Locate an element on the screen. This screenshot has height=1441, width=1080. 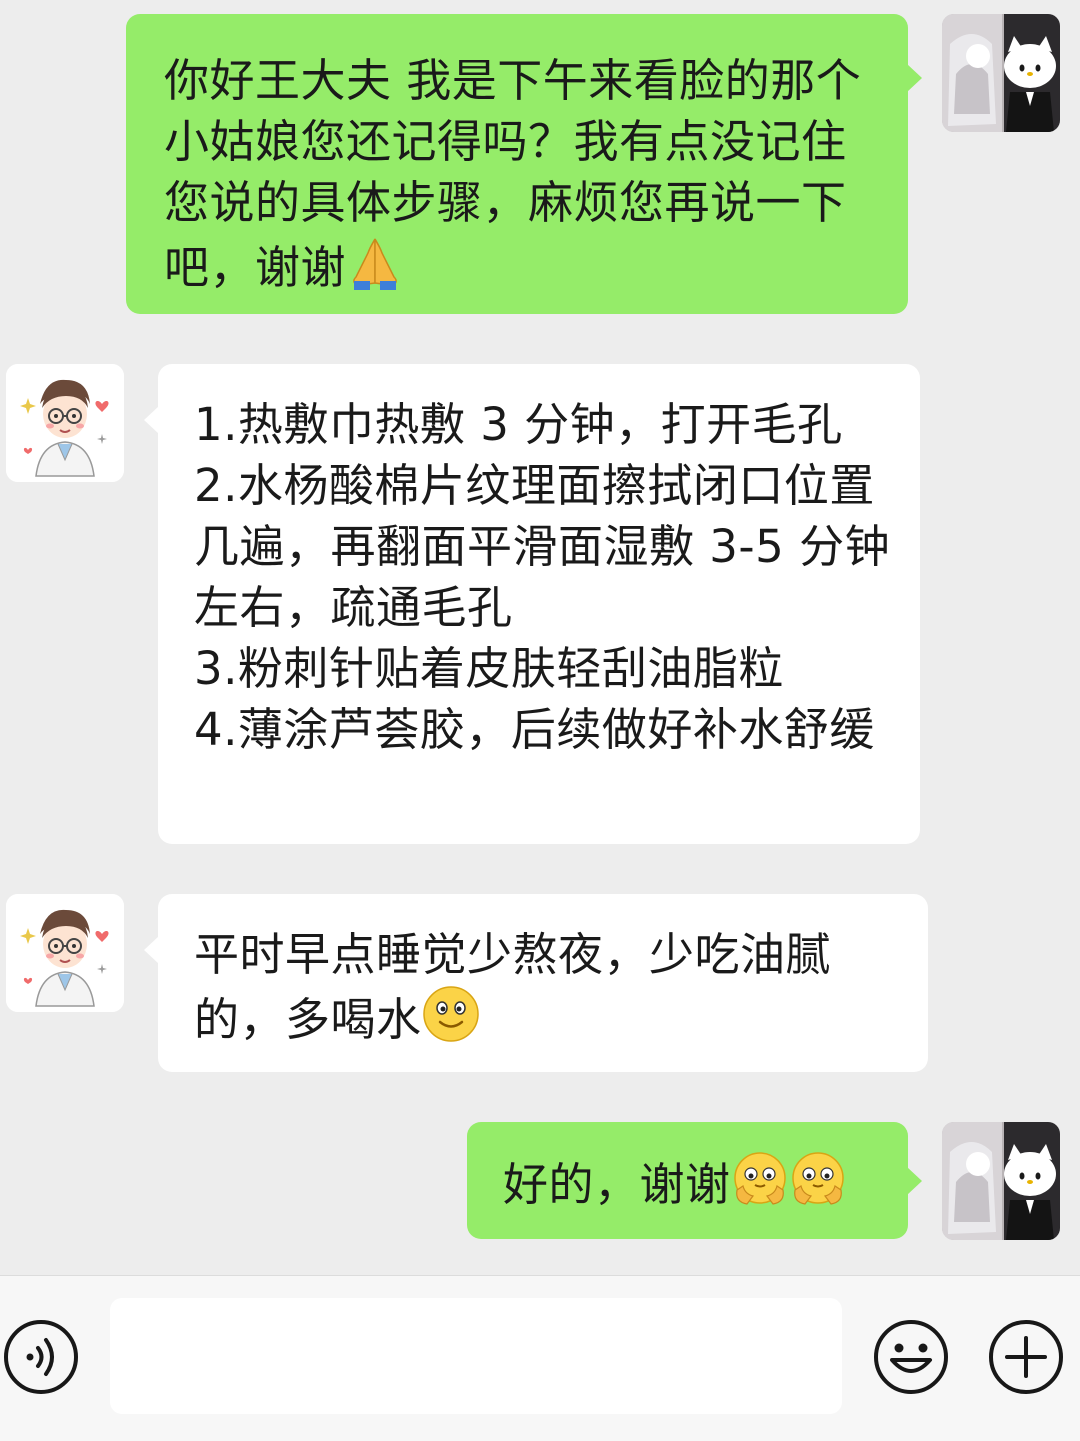
message-bubble-outgoing: 好的，谢谢 is located at coordinates (694, 1180).